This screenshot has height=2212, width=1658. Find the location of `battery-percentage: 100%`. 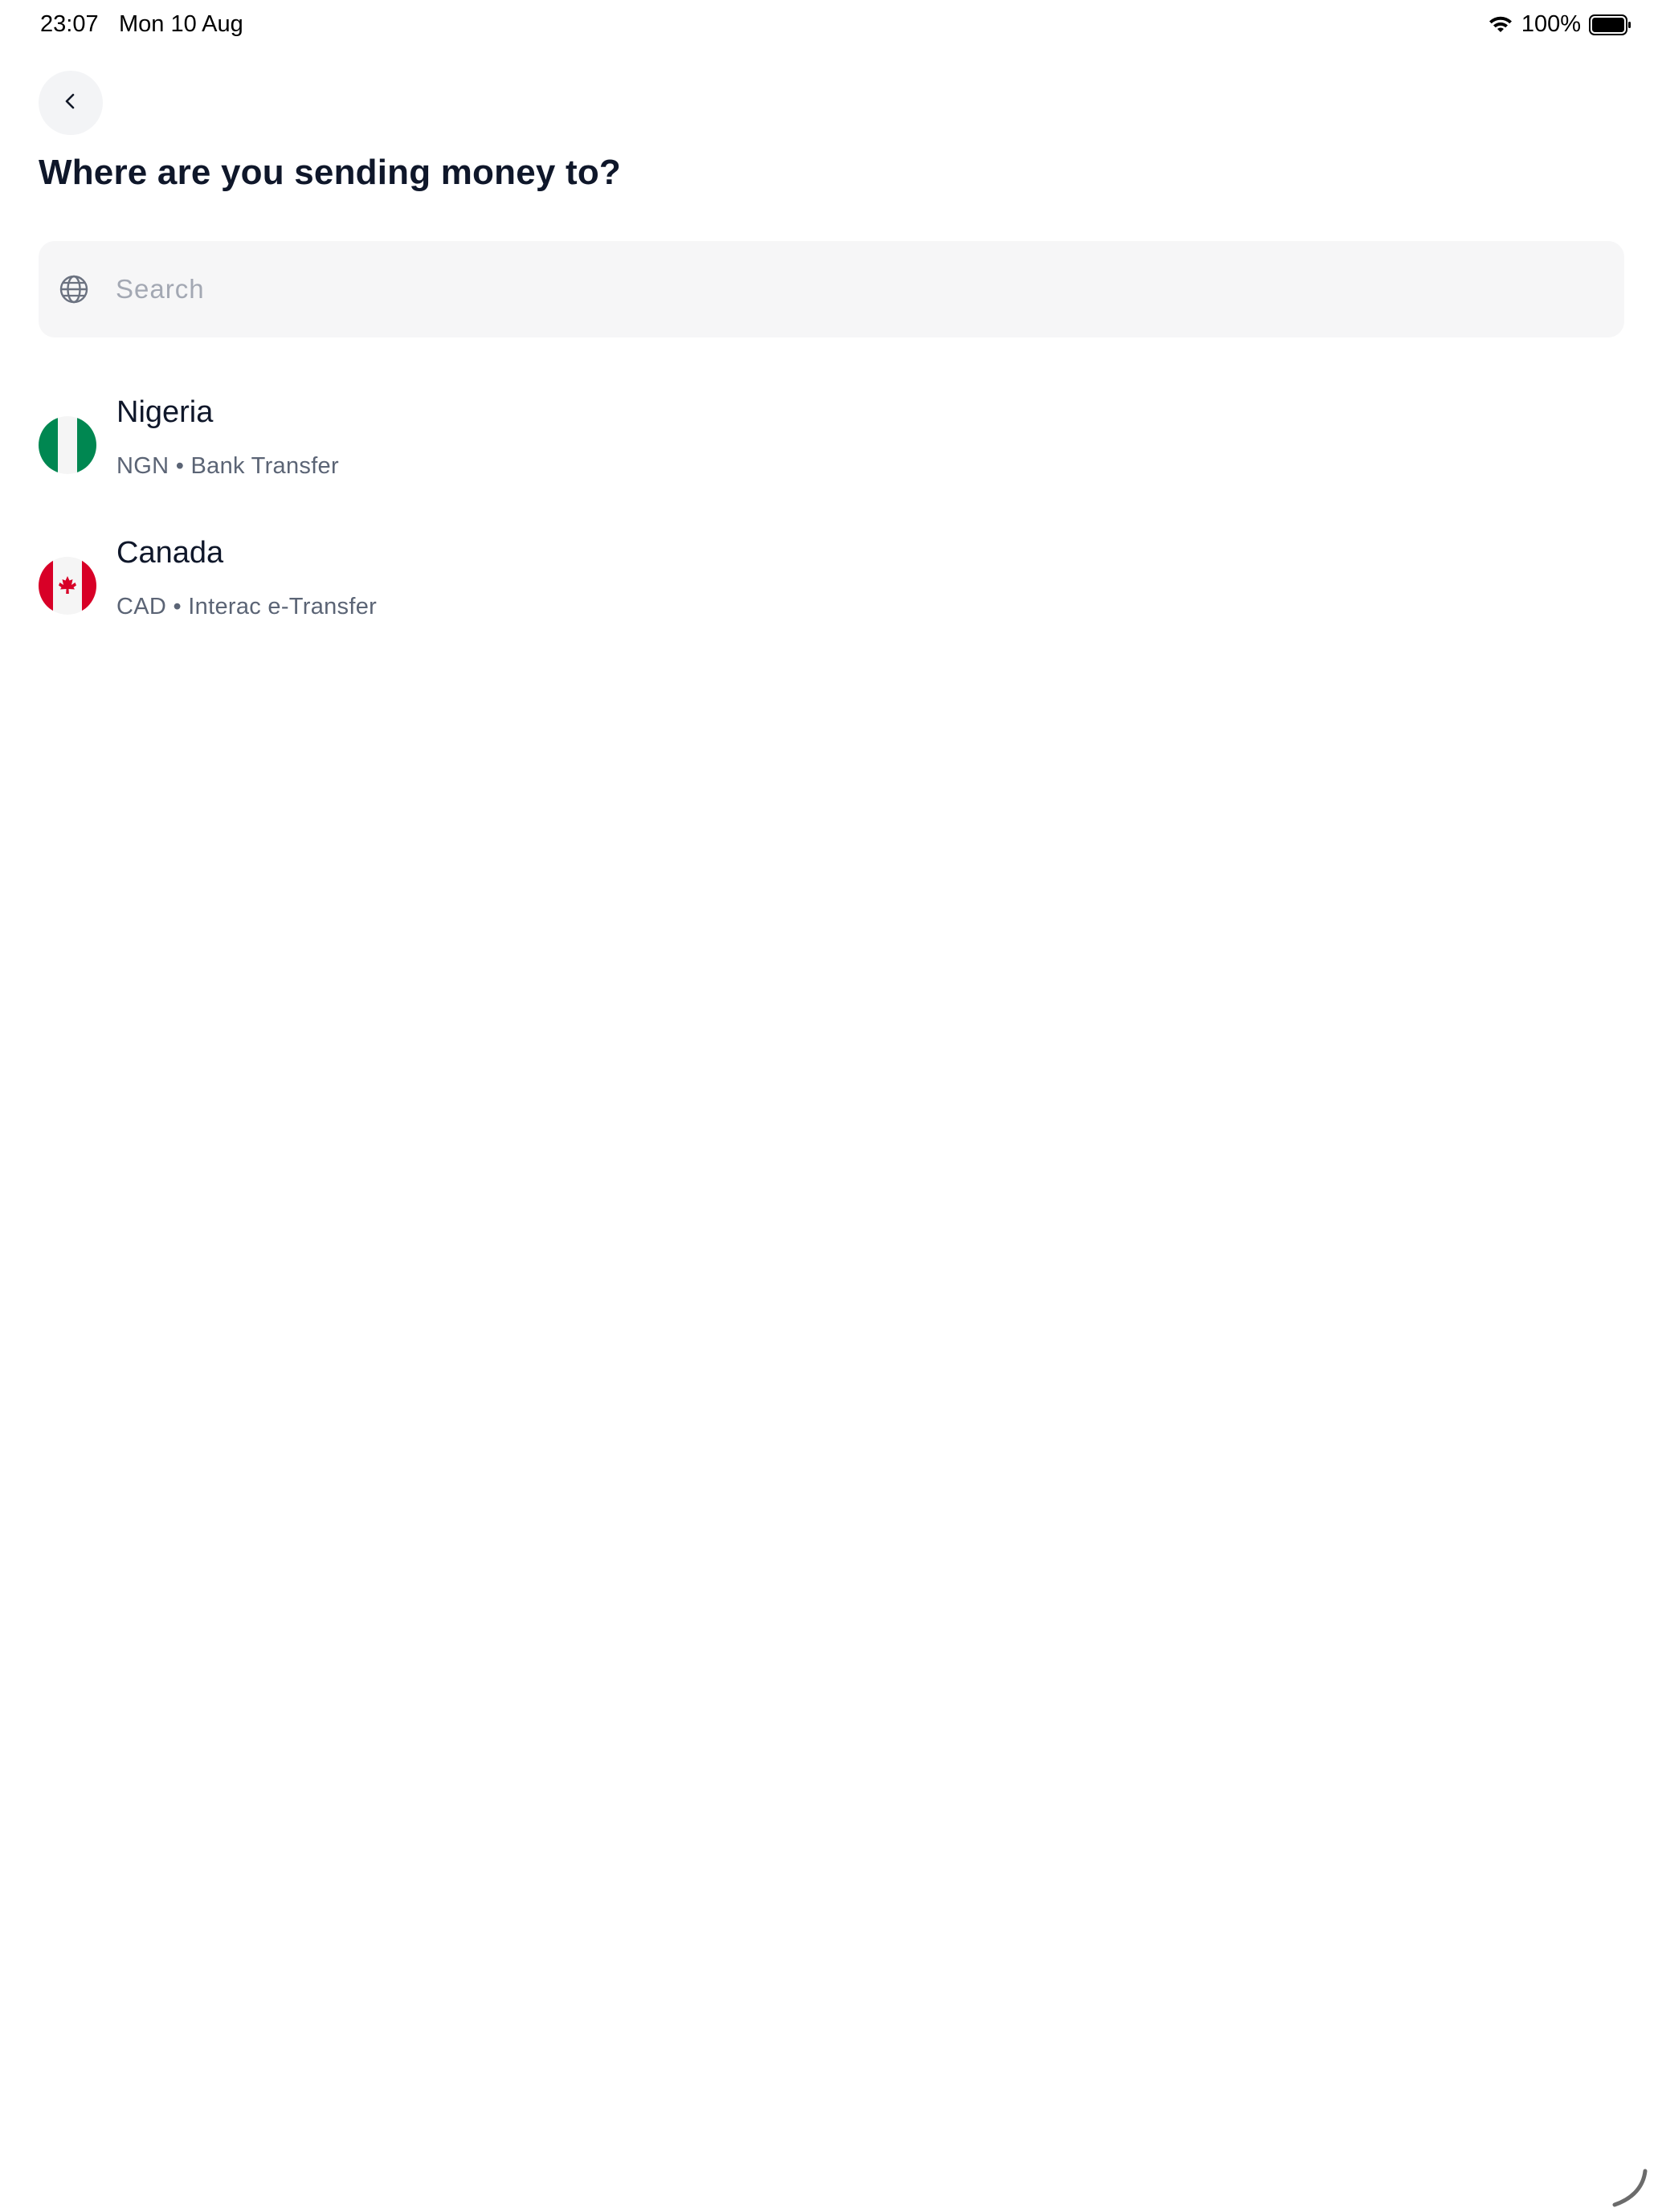

battery-percentage: 100% is located at coordinates (1551, 24).